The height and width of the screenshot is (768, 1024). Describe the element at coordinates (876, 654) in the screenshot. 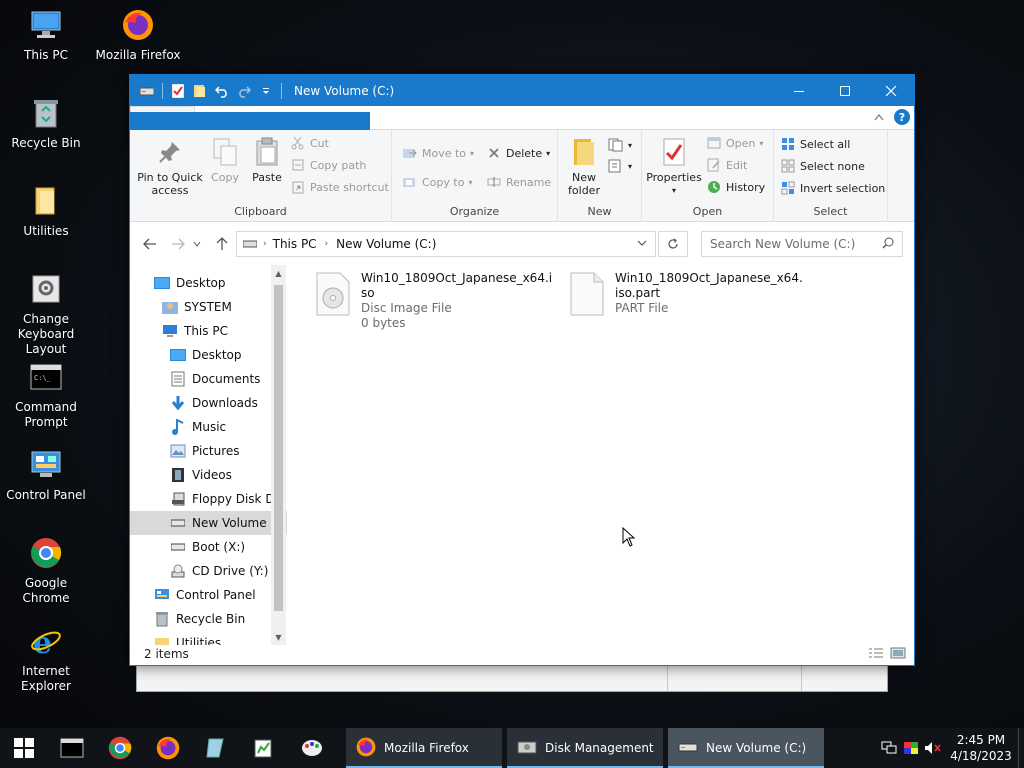

I see `details-view-icon` at that location.